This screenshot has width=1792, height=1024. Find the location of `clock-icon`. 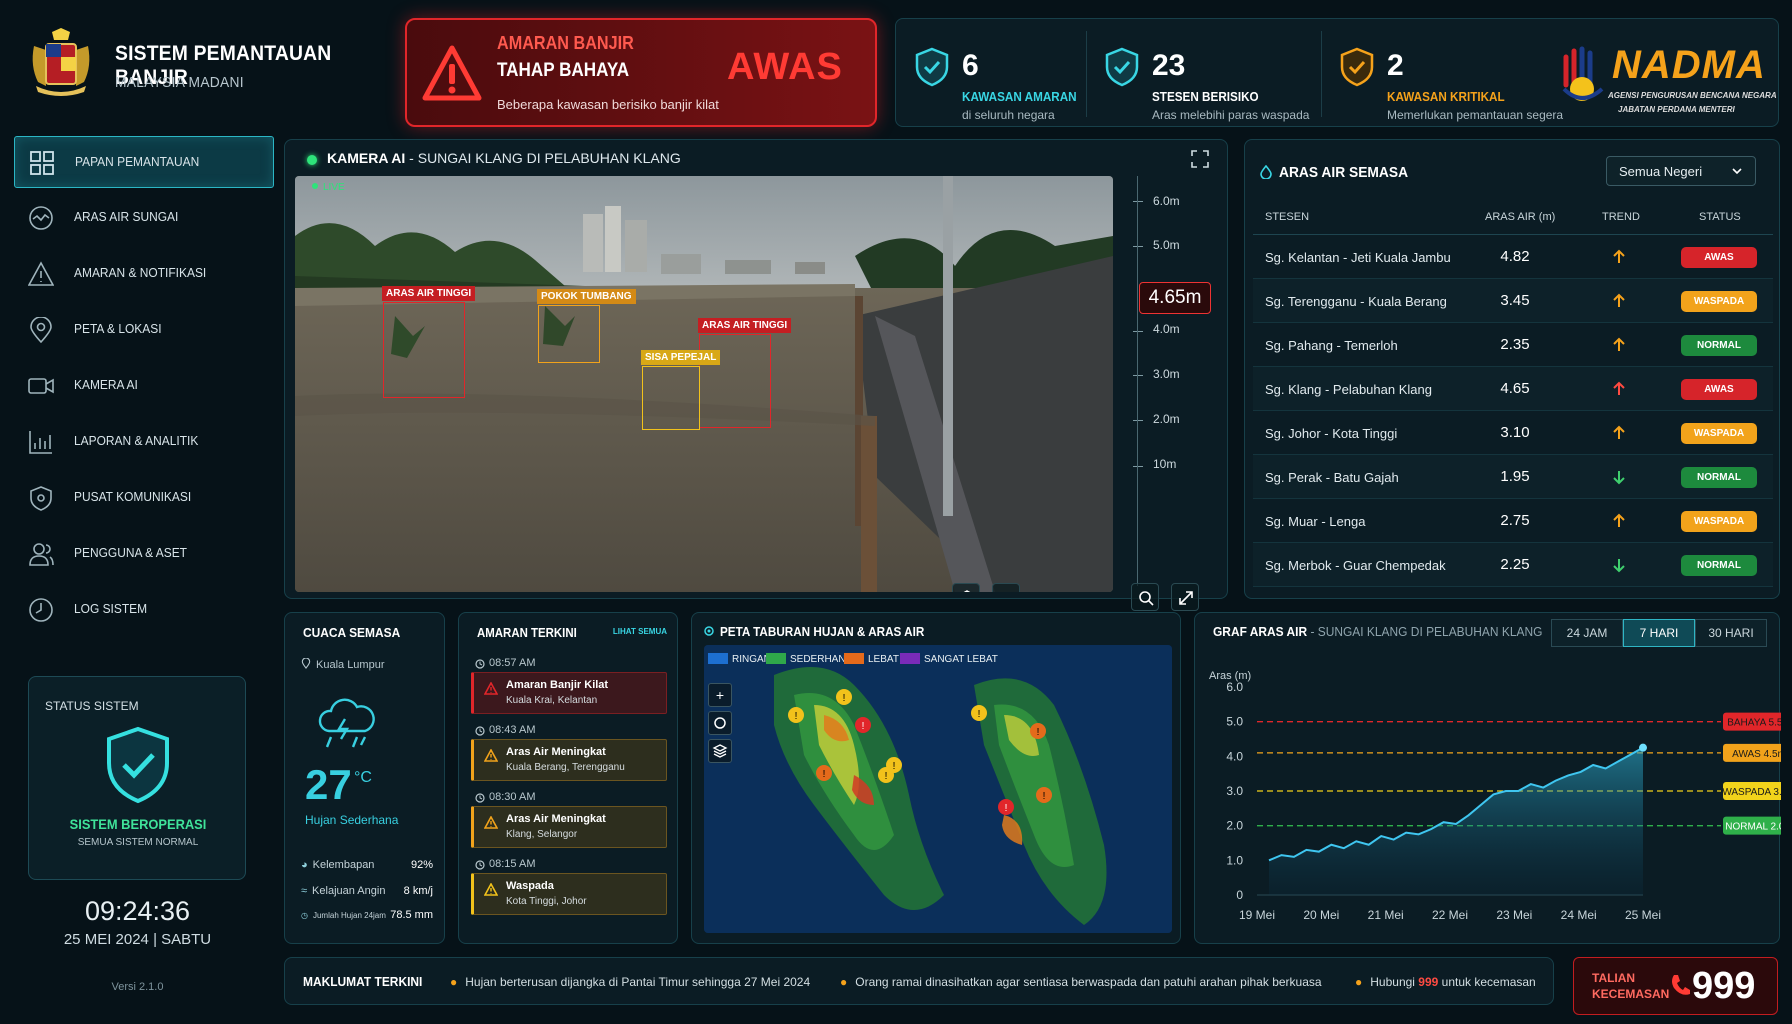

clock-icon is located at coordinates (480, 865).